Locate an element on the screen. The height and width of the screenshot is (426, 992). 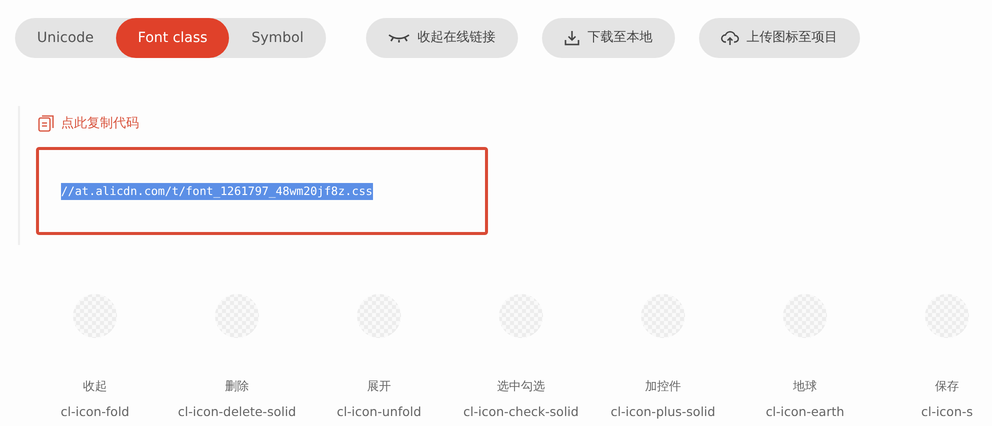
download-button: 下载至本地 is located at coordinates (608, 38).